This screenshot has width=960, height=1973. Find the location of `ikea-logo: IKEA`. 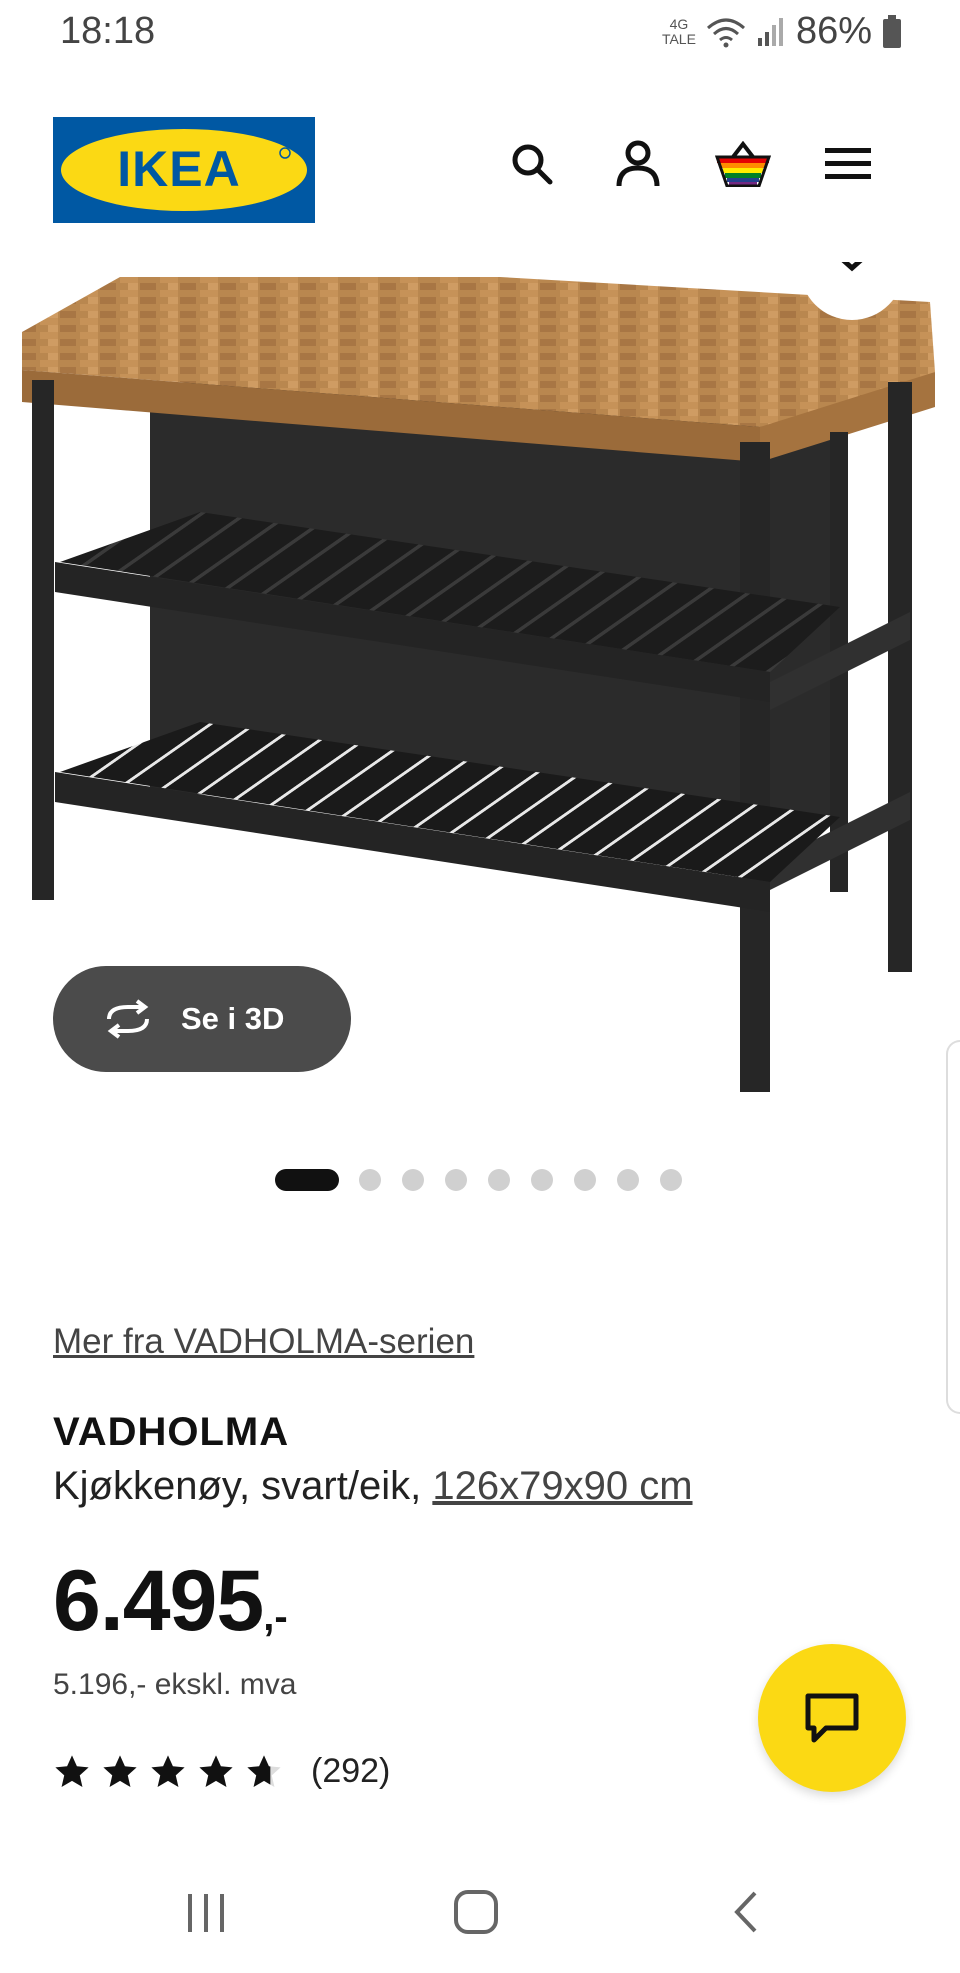

ikea-logo: IKEA is located at coordinates (184, 170).